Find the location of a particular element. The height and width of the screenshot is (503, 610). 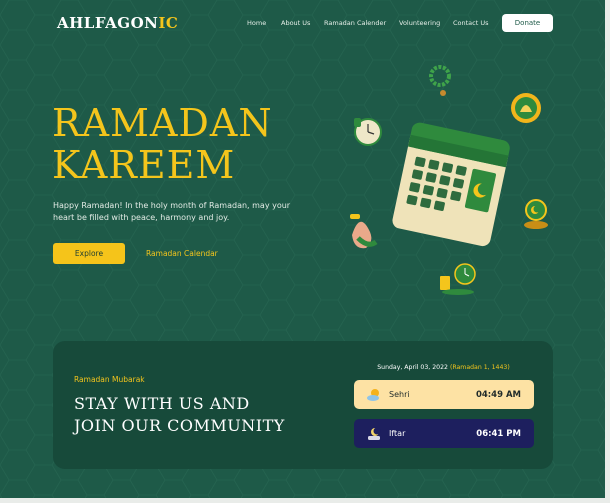

gregorian-date: Sunday, April 03, 2022 is located at coordinates (412, 367).